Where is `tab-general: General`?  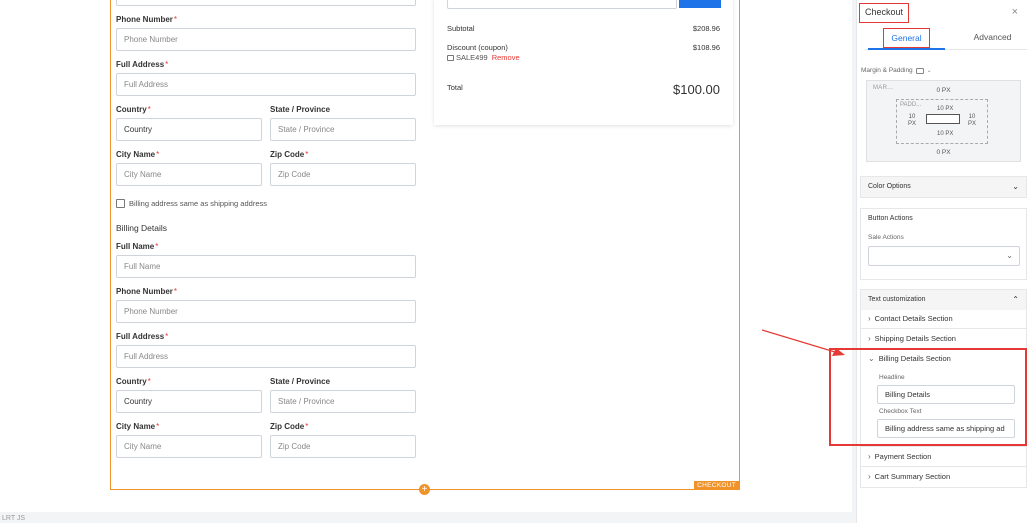
tab-general: General is located at coordinates (906, 39).